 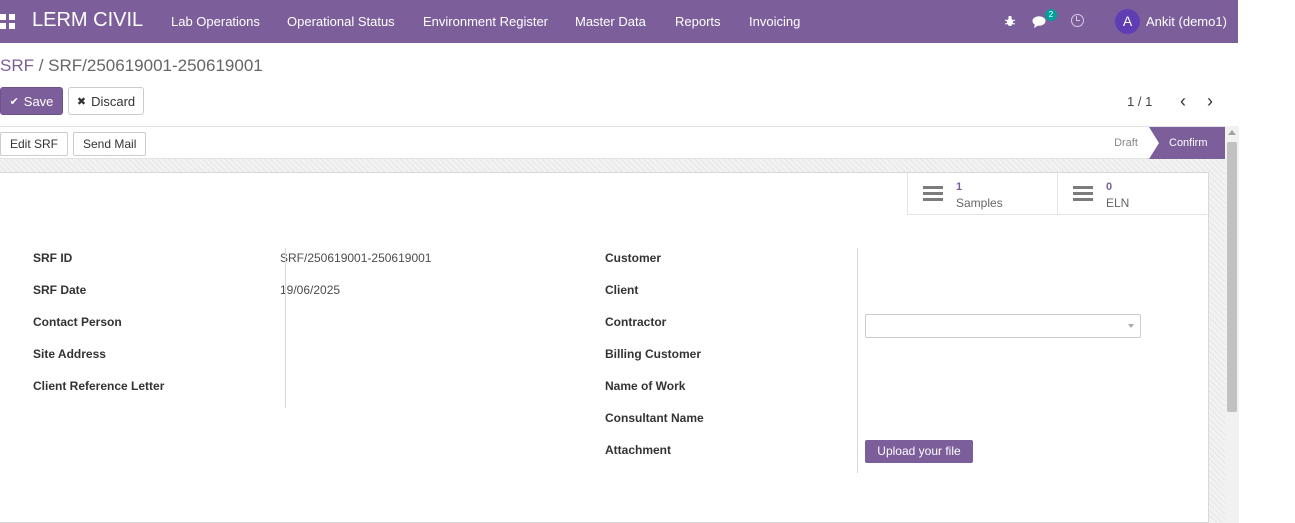 What do you see at coordinates (919, 451) in the screenshot?
I see `upload-file-button: Upload your file` at bounding box center [919, 451].